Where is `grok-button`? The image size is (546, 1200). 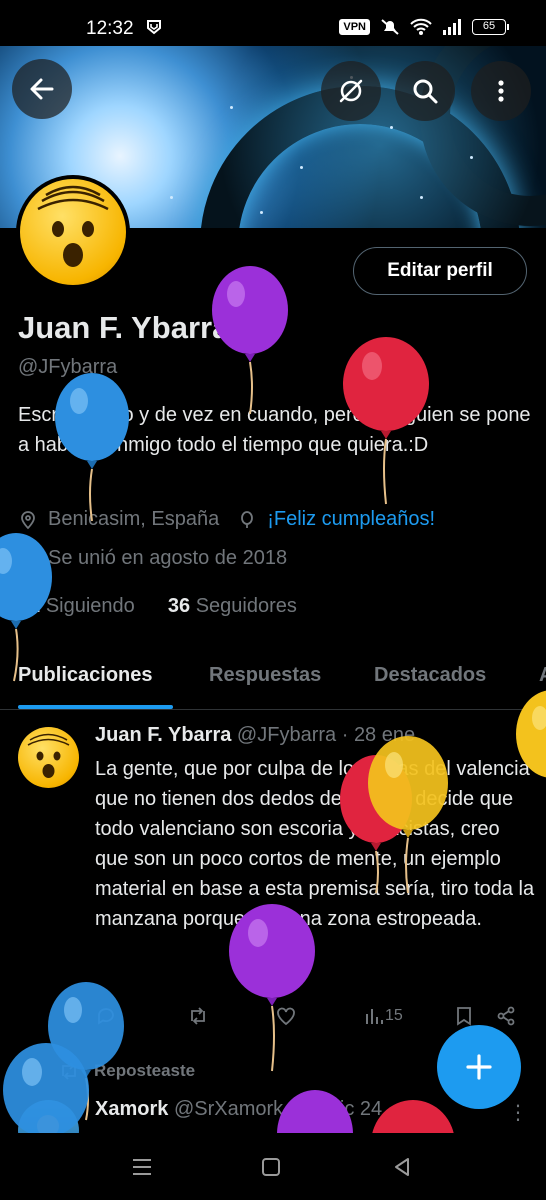
grok-button is located at coordinates (351, 91).